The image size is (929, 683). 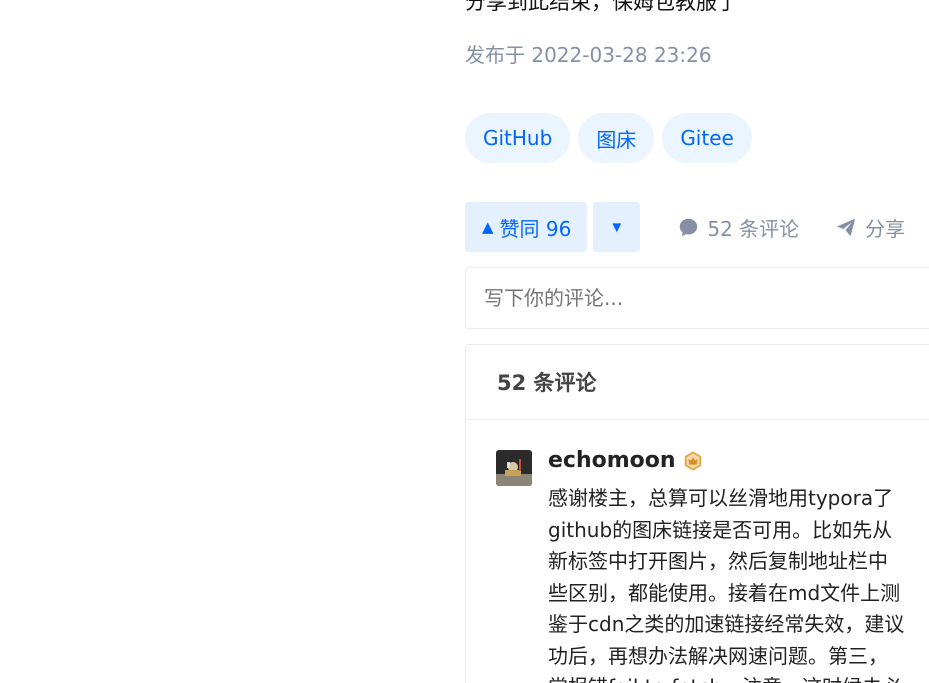 I want to click on triangle-up-icon: ▲, so click(x=488, y=227).